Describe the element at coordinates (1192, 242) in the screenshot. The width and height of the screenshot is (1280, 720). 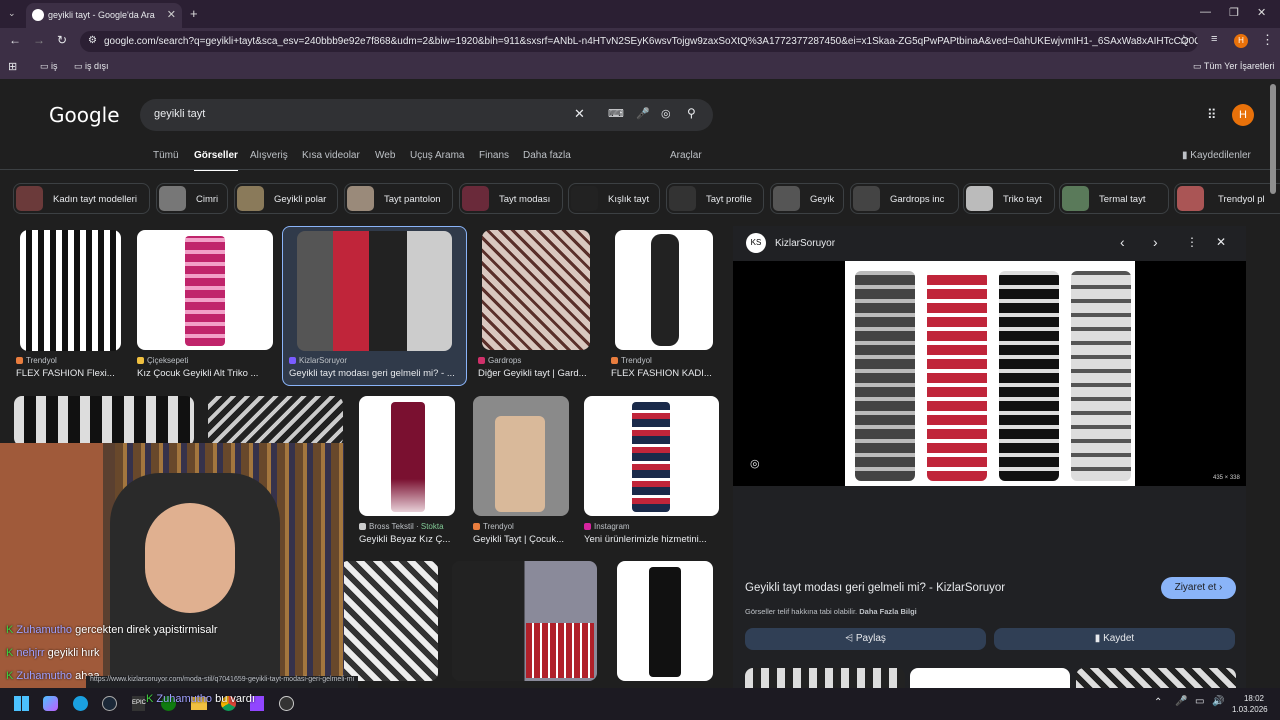
I see `more-options-icon: ⋮` at that location.